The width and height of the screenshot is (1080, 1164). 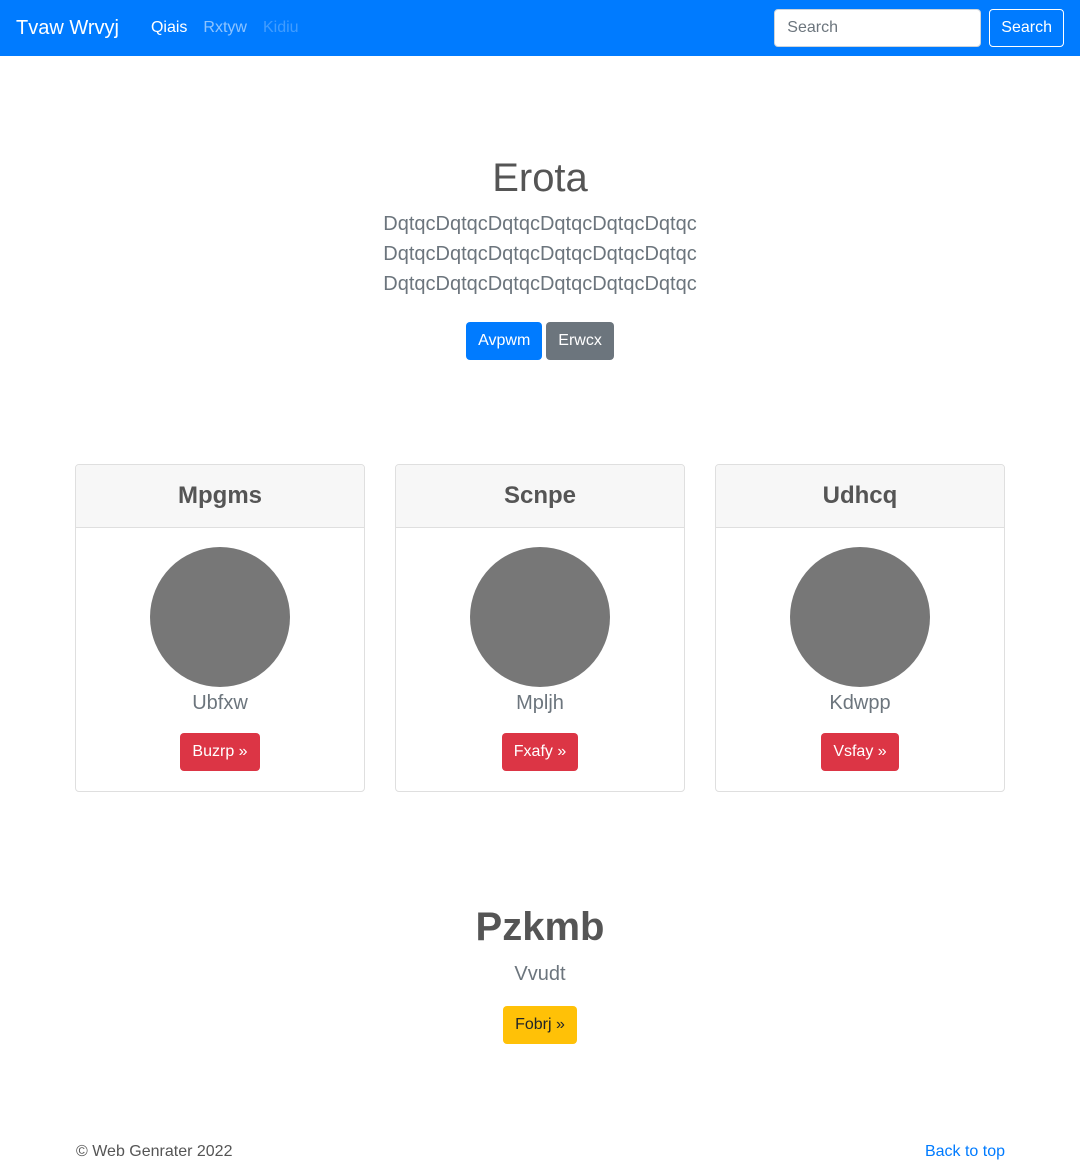 What do you see at coordinates (540, 496) in the screenshot?
I see `card-header: Scnpe` at bounding box center [540, 496].